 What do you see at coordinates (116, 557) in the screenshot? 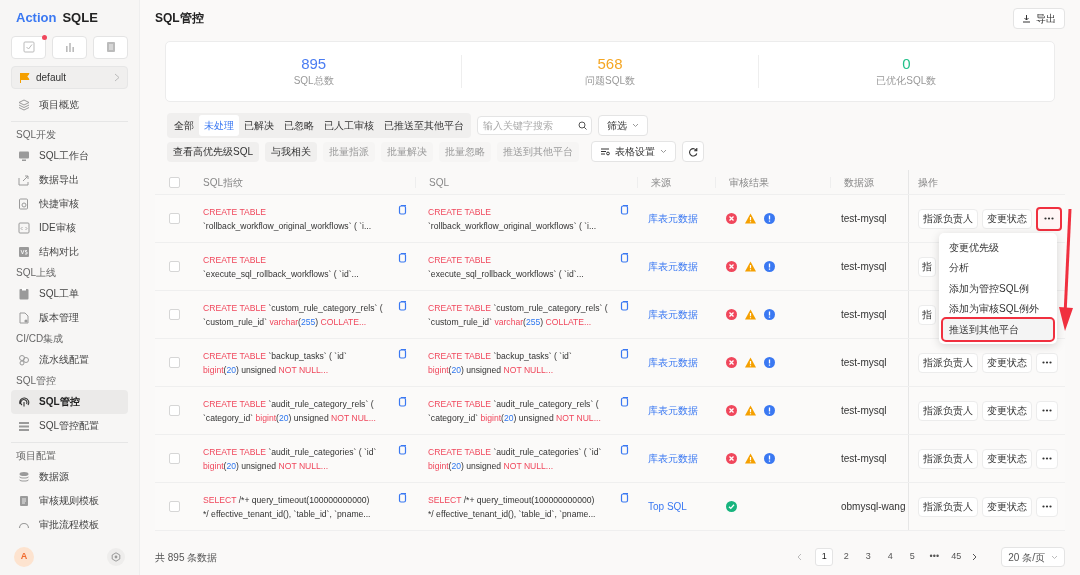
I see `settings-button` at bounding box center [116, 557].